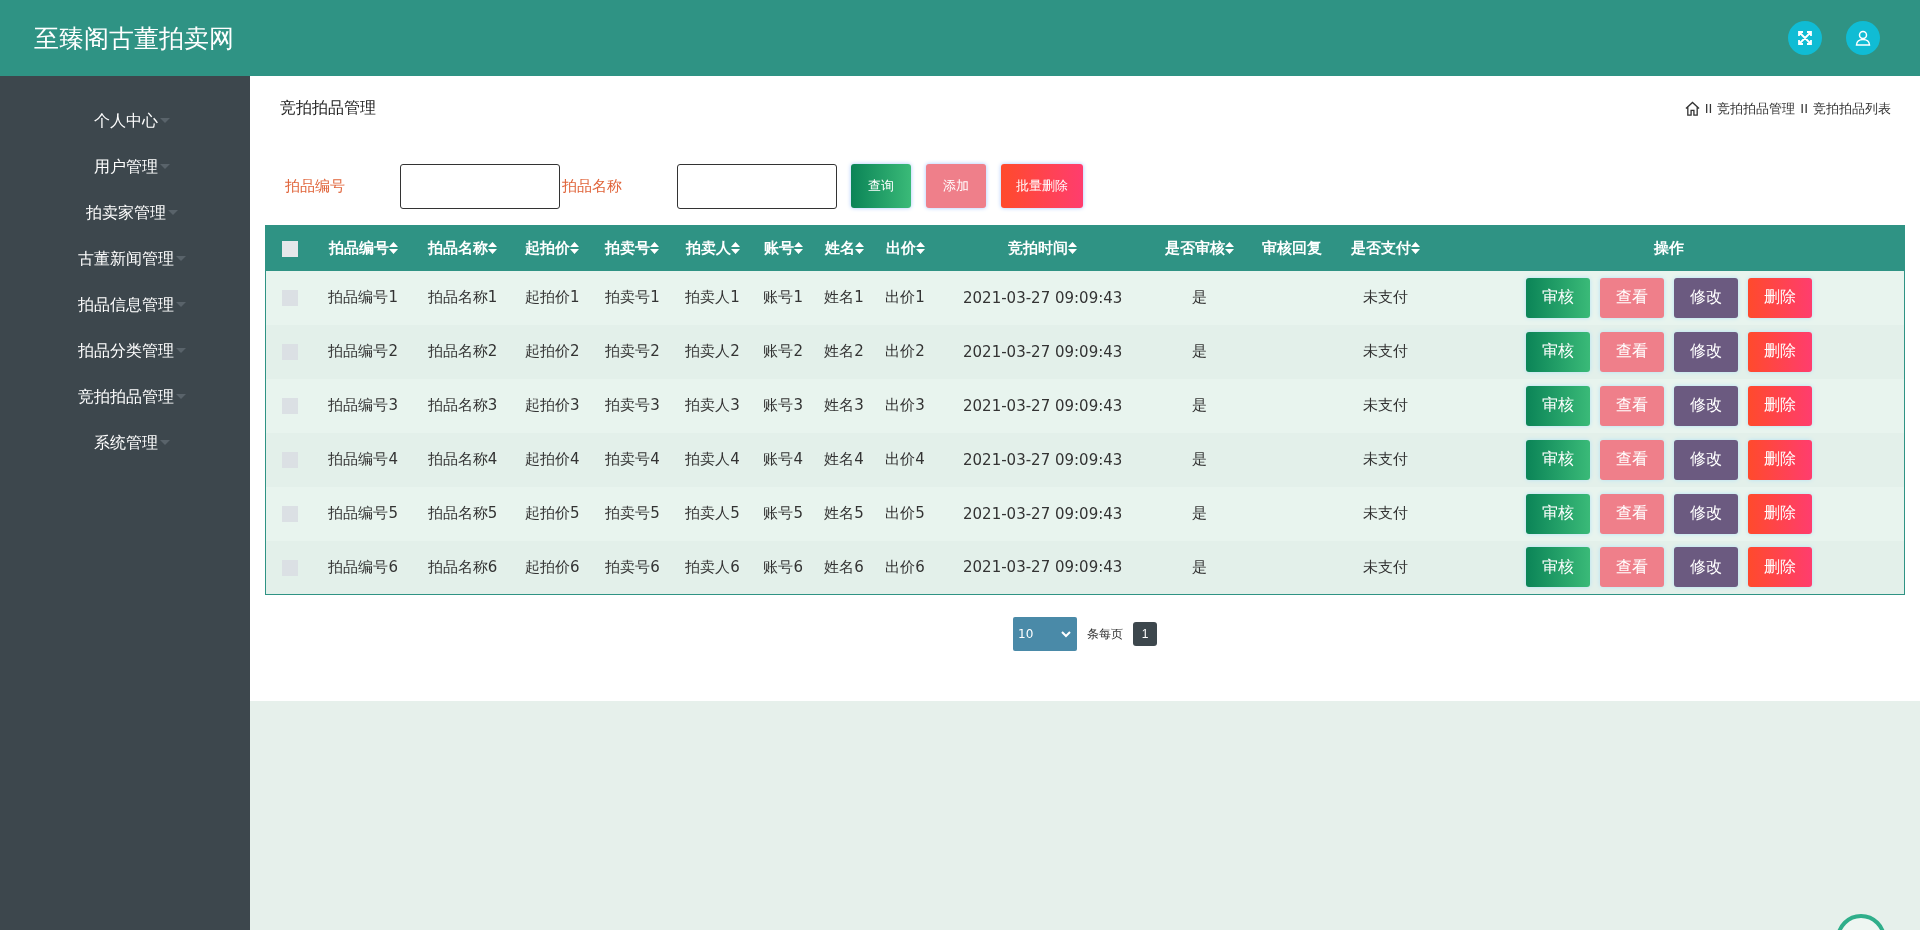 This screenshot has height=930, width=1920. What do you see at coordinates (125, 305) in the screenshot?
I see `sidebar-item: 拍品信息管理` at bounding box center [125, 305].